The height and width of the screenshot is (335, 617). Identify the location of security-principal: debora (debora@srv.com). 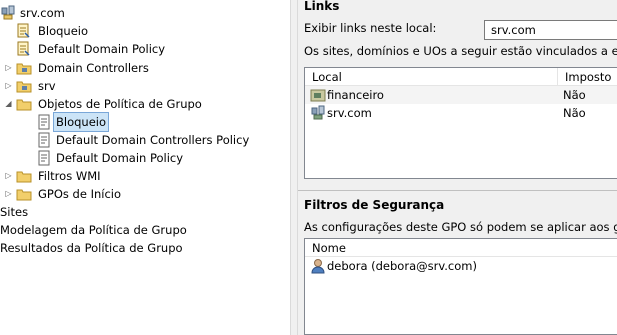
(402, 266).